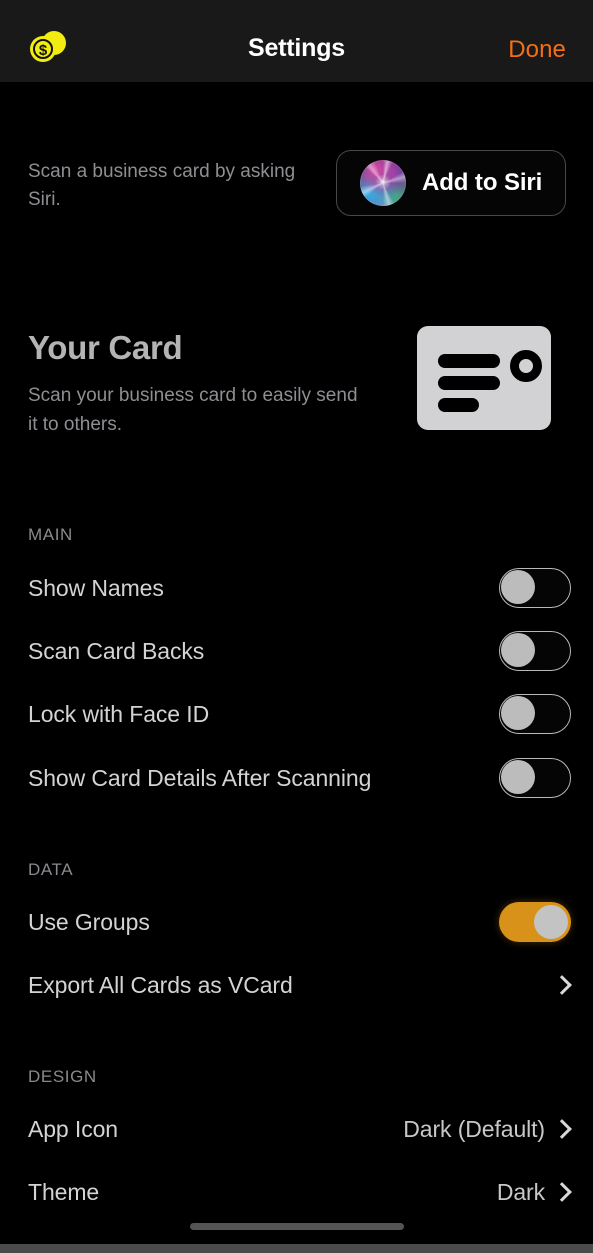  I want to click on navigation-bar: $ Settings Done, so click(296, 41).